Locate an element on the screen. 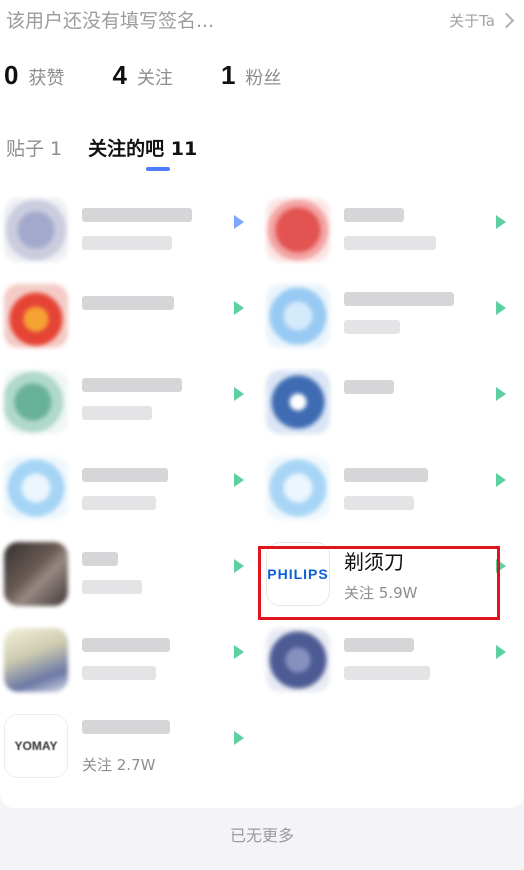 This screenshot has width=524, height=870. stat-value: 4 is located at coordinates (119, 75).